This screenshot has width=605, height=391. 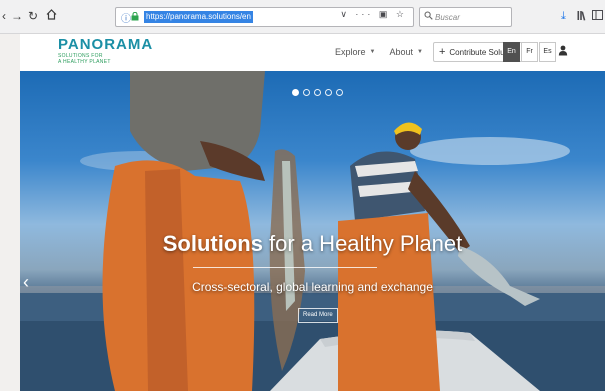 What do you see at coordinates (511, 52) in the screenshot?
I see `lang-en: En` at bounding box center [511, 52].